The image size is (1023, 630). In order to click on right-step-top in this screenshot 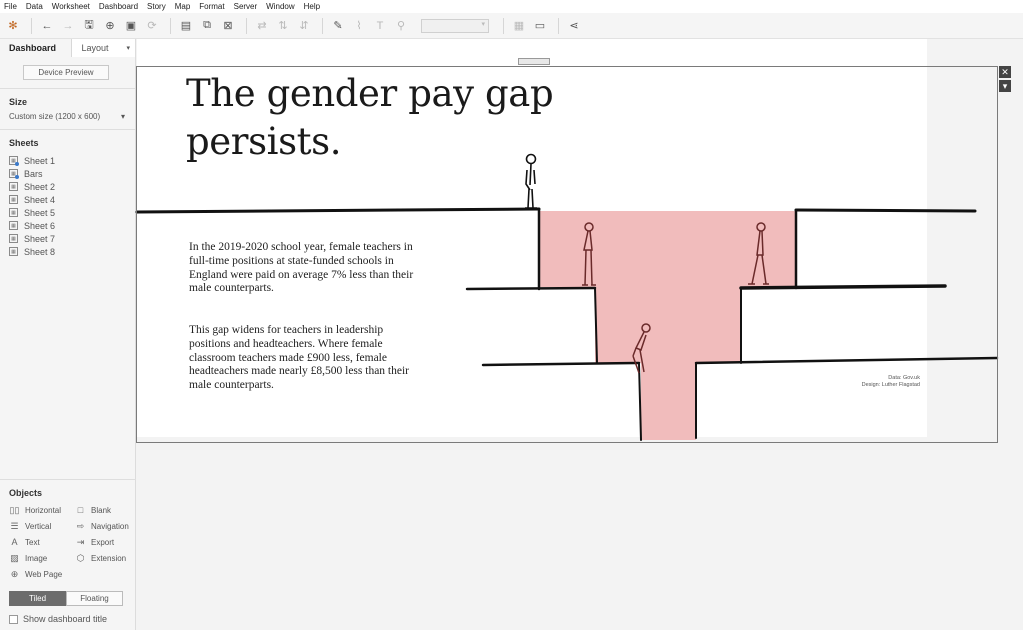, I will do `click(885, 210)`.